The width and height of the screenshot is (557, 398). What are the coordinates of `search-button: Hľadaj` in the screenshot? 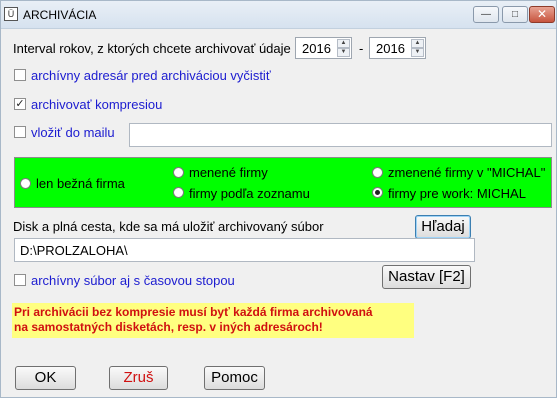 It's located at (443, 227).